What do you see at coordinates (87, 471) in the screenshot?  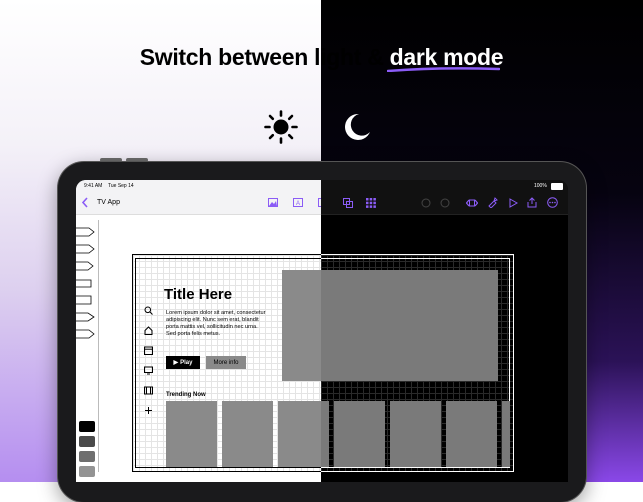 I see `swatch-mid-gray` at bounding box center [87, 471].